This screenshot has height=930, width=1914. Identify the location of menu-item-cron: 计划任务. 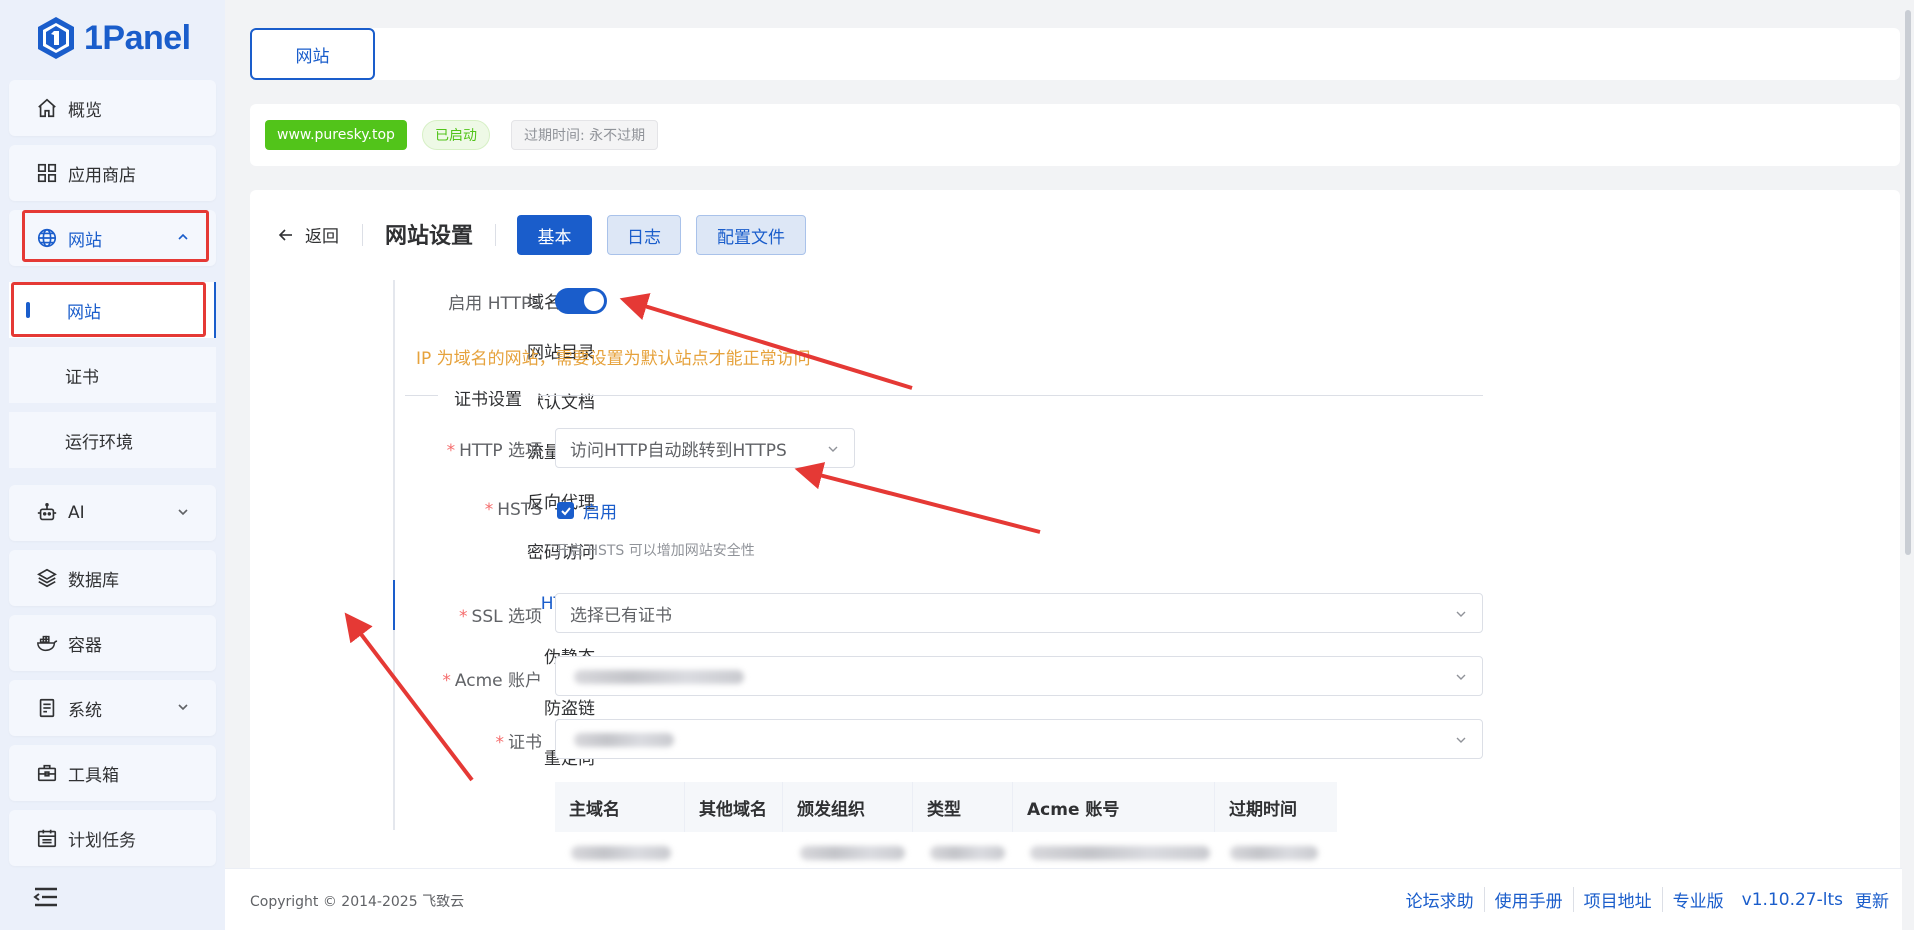
(112, 838).